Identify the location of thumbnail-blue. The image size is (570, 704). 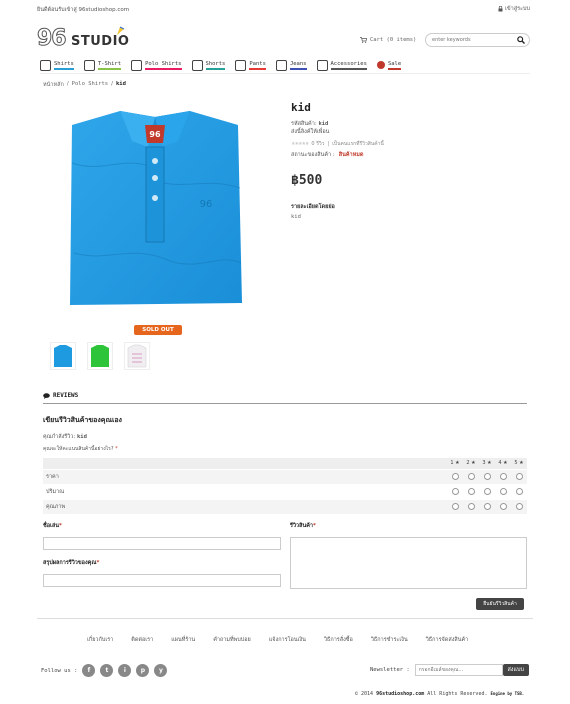
(63, 356).